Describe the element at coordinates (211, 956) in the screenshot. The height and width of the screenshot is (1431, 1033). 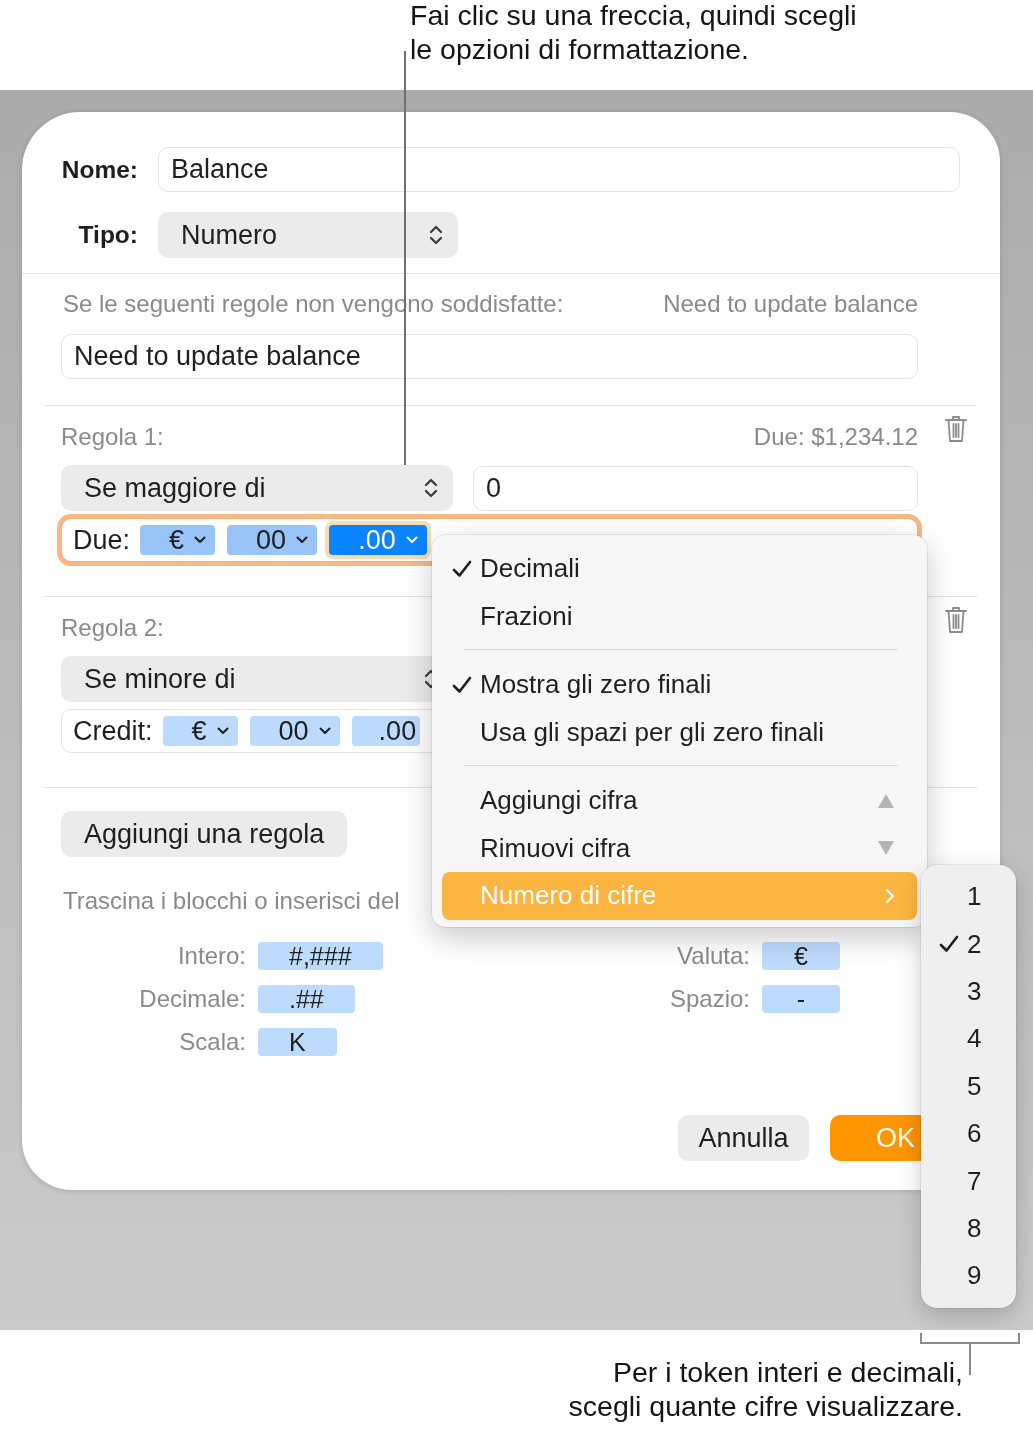
I see `token-label: Intero:` at that location.